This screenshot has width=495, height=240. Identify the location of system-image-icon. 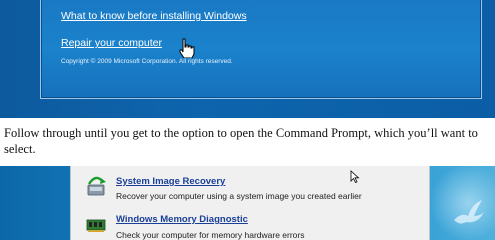
(96, 186).